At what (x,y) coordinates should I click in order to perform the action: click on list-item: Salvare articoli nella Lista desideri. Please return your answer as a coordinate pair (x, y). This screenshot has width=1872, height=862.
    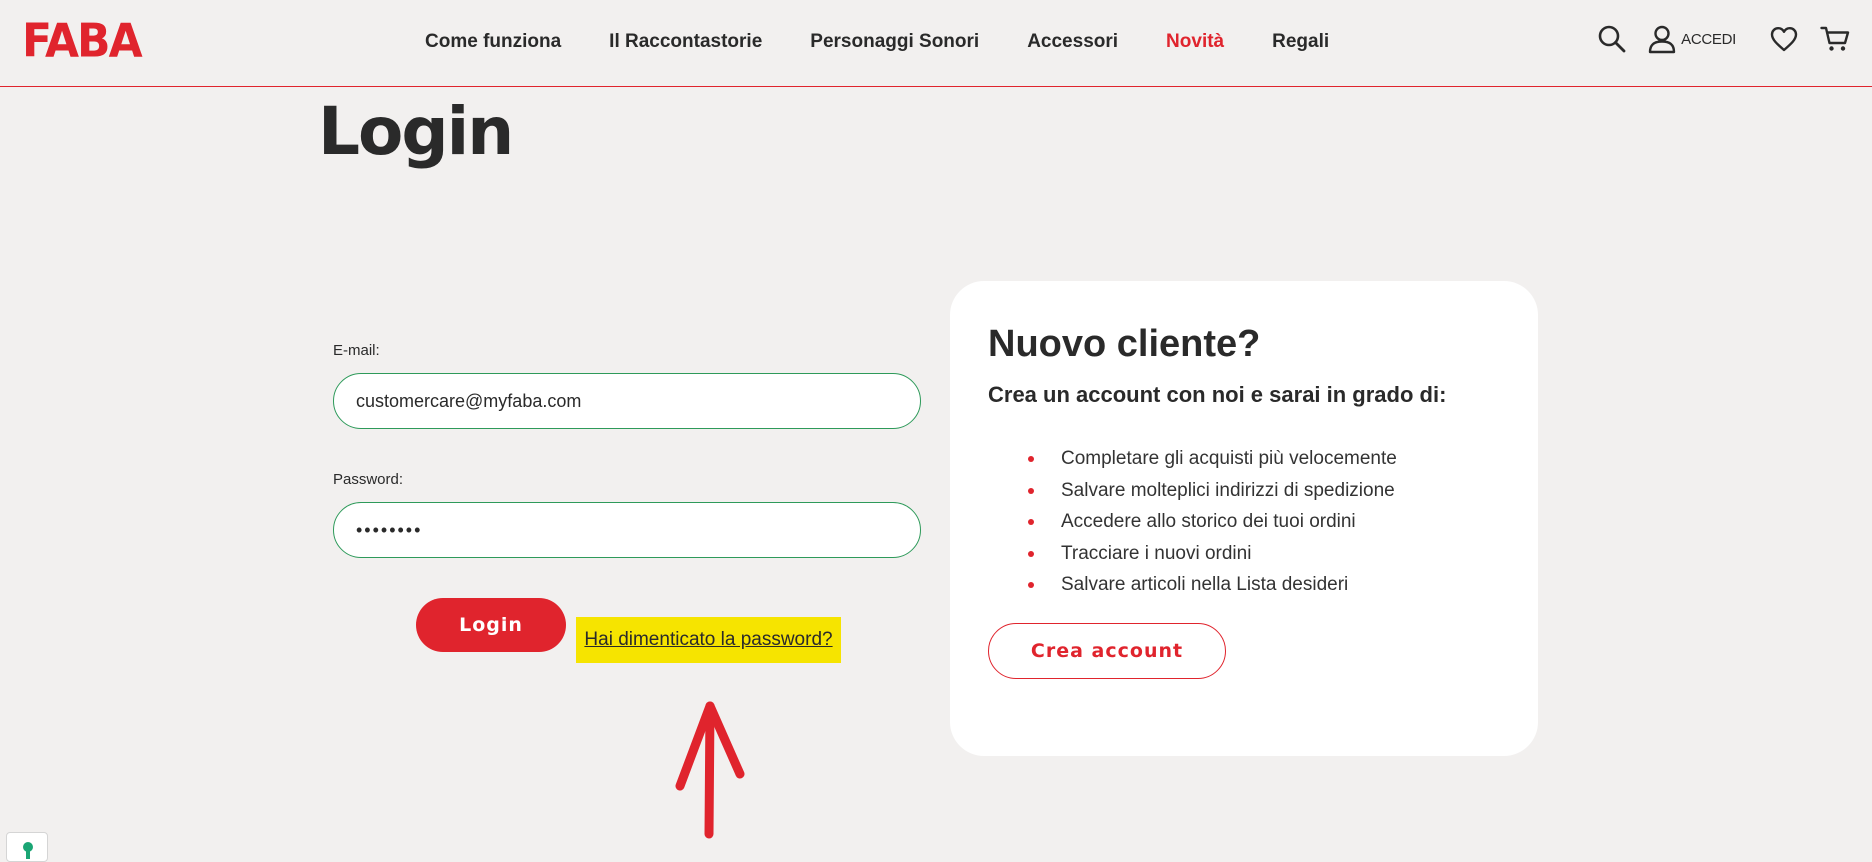
    Looking at the image, I should click on (1192, 585).